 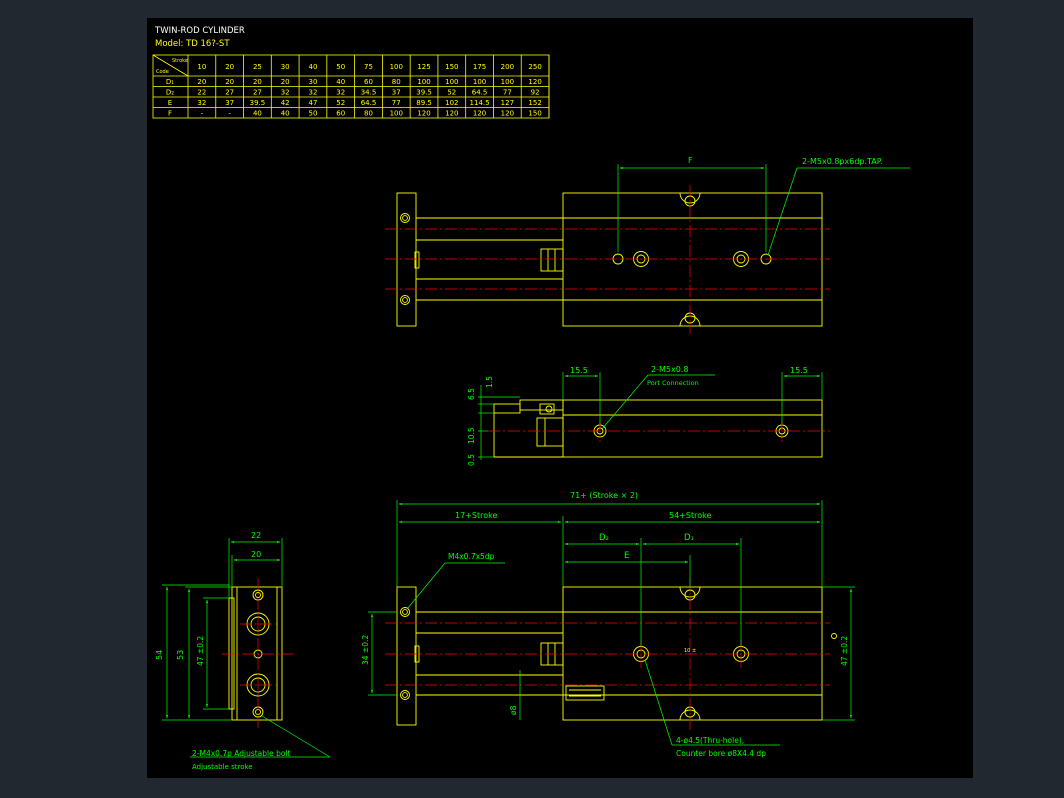 I want to click on side-vdim-label: 1.5, so click(x=489, y=382).